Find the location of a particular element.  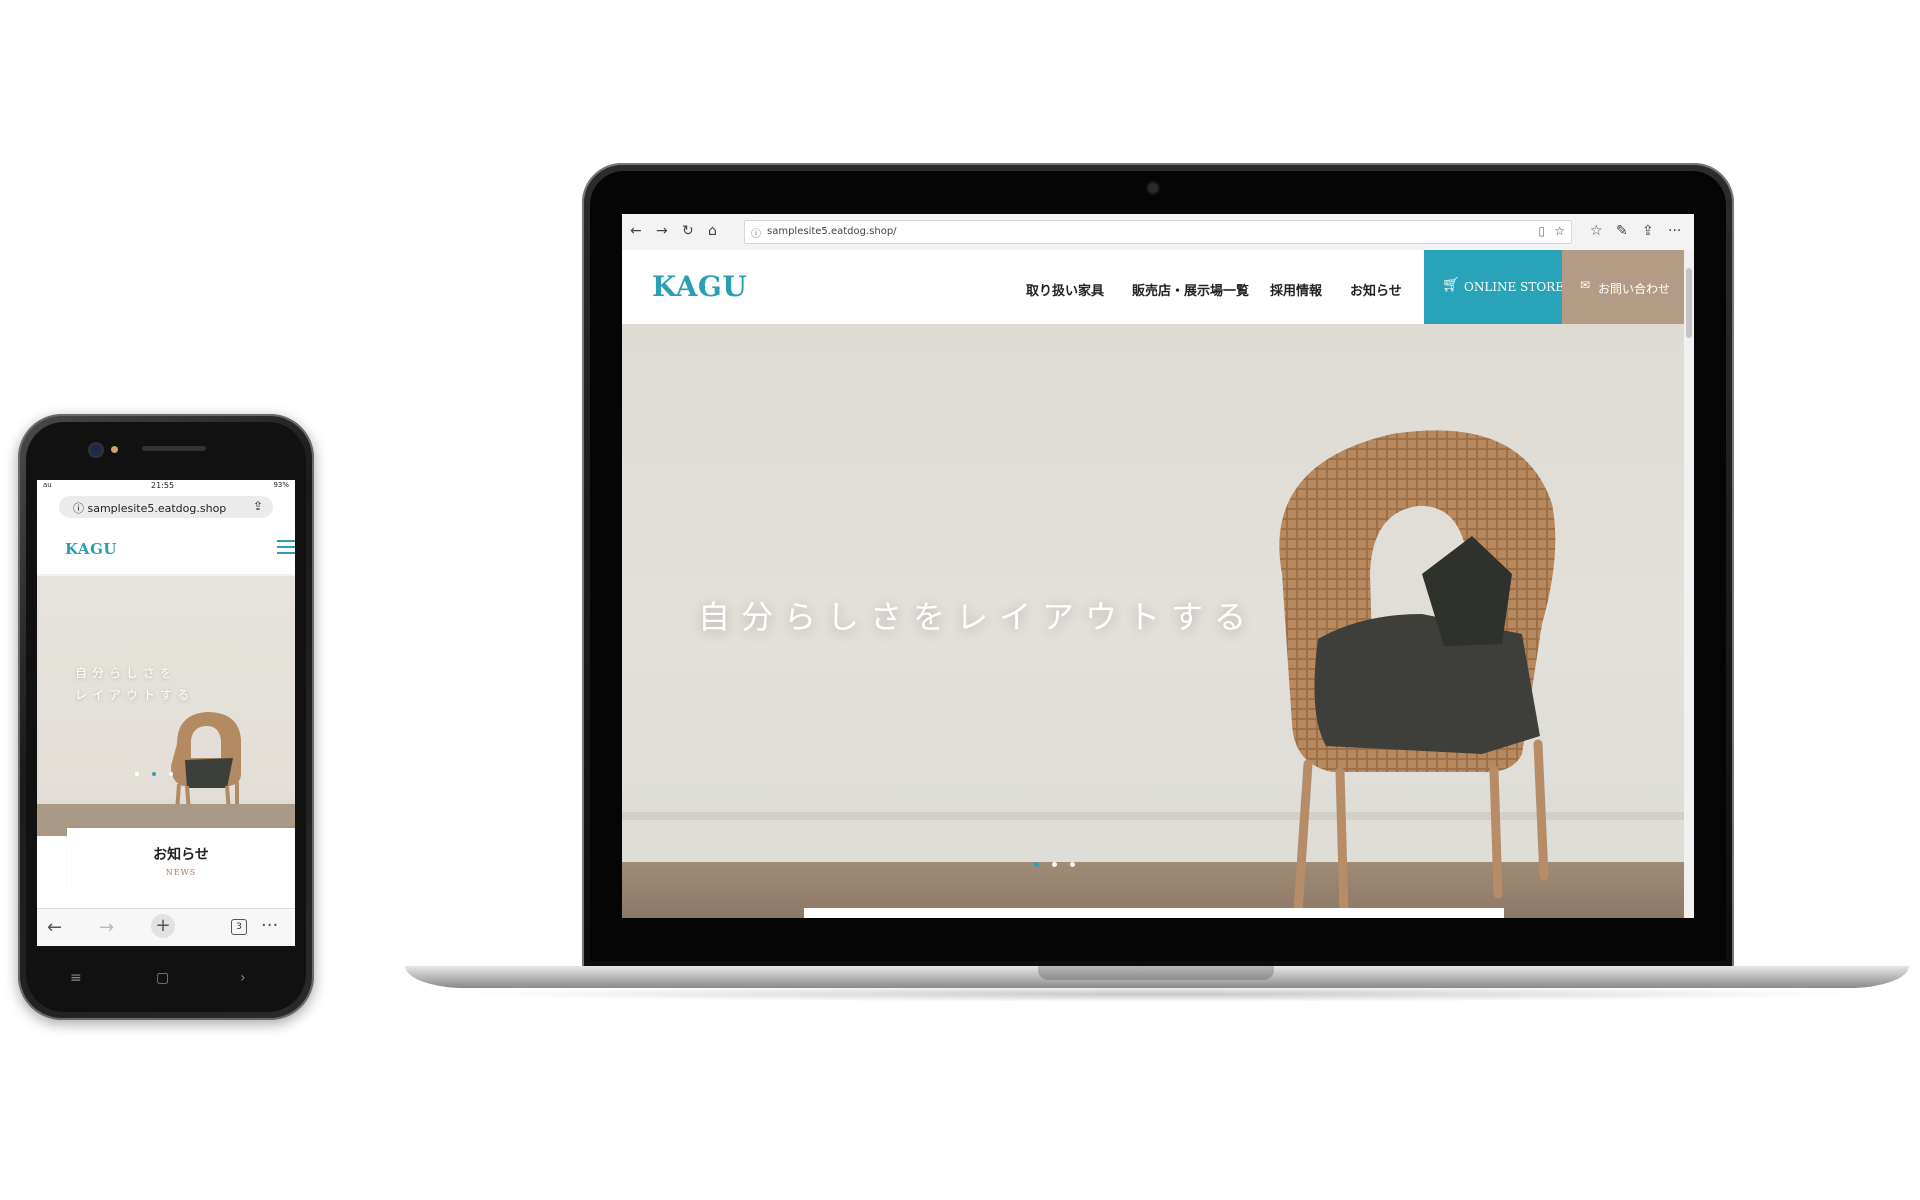

address-bar: ⓘ samplesite5.eatdog.shop/ ▯ ☆ is located at coordinates (1158, 232).